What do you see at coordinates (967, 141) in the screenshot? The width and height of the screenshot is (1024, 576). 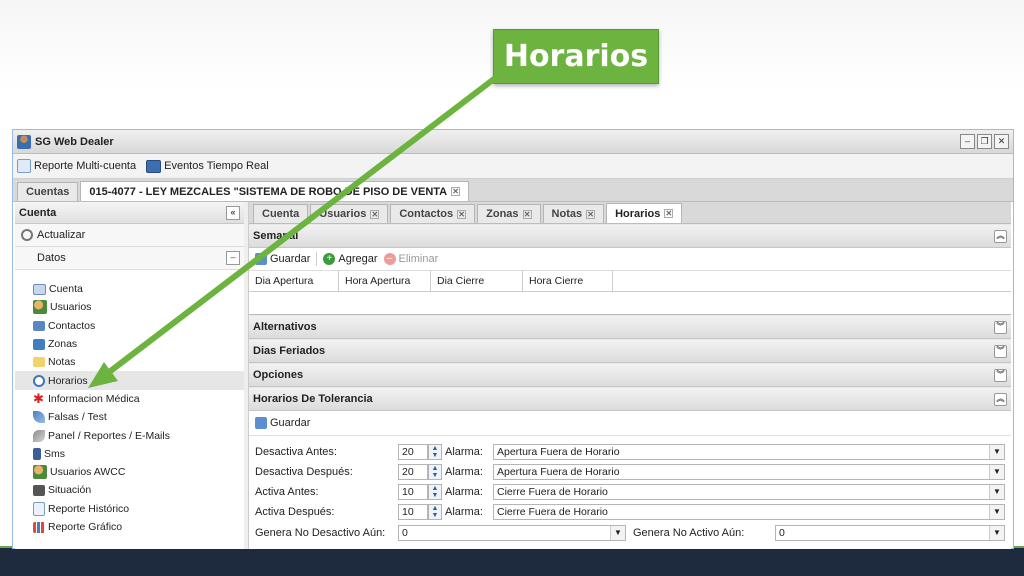 I see `minimize-button: –` at bounding box center [967, 141].